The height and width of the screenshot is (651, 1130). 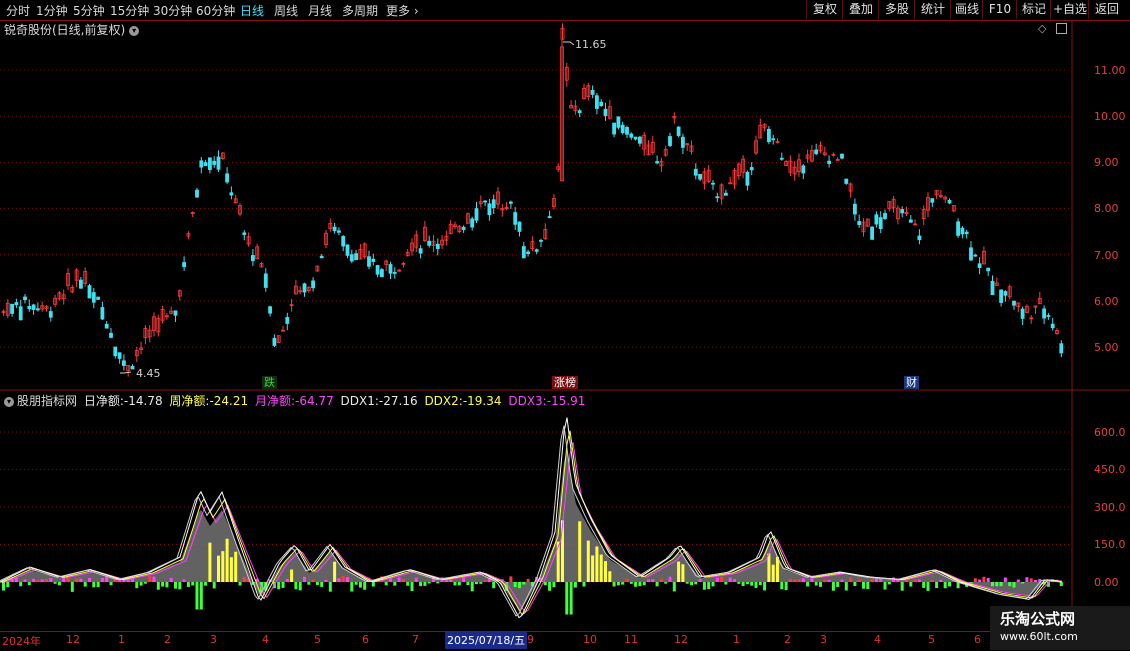 I want to click on monthly-net-value: -64.77, so click(x=314, y=401).